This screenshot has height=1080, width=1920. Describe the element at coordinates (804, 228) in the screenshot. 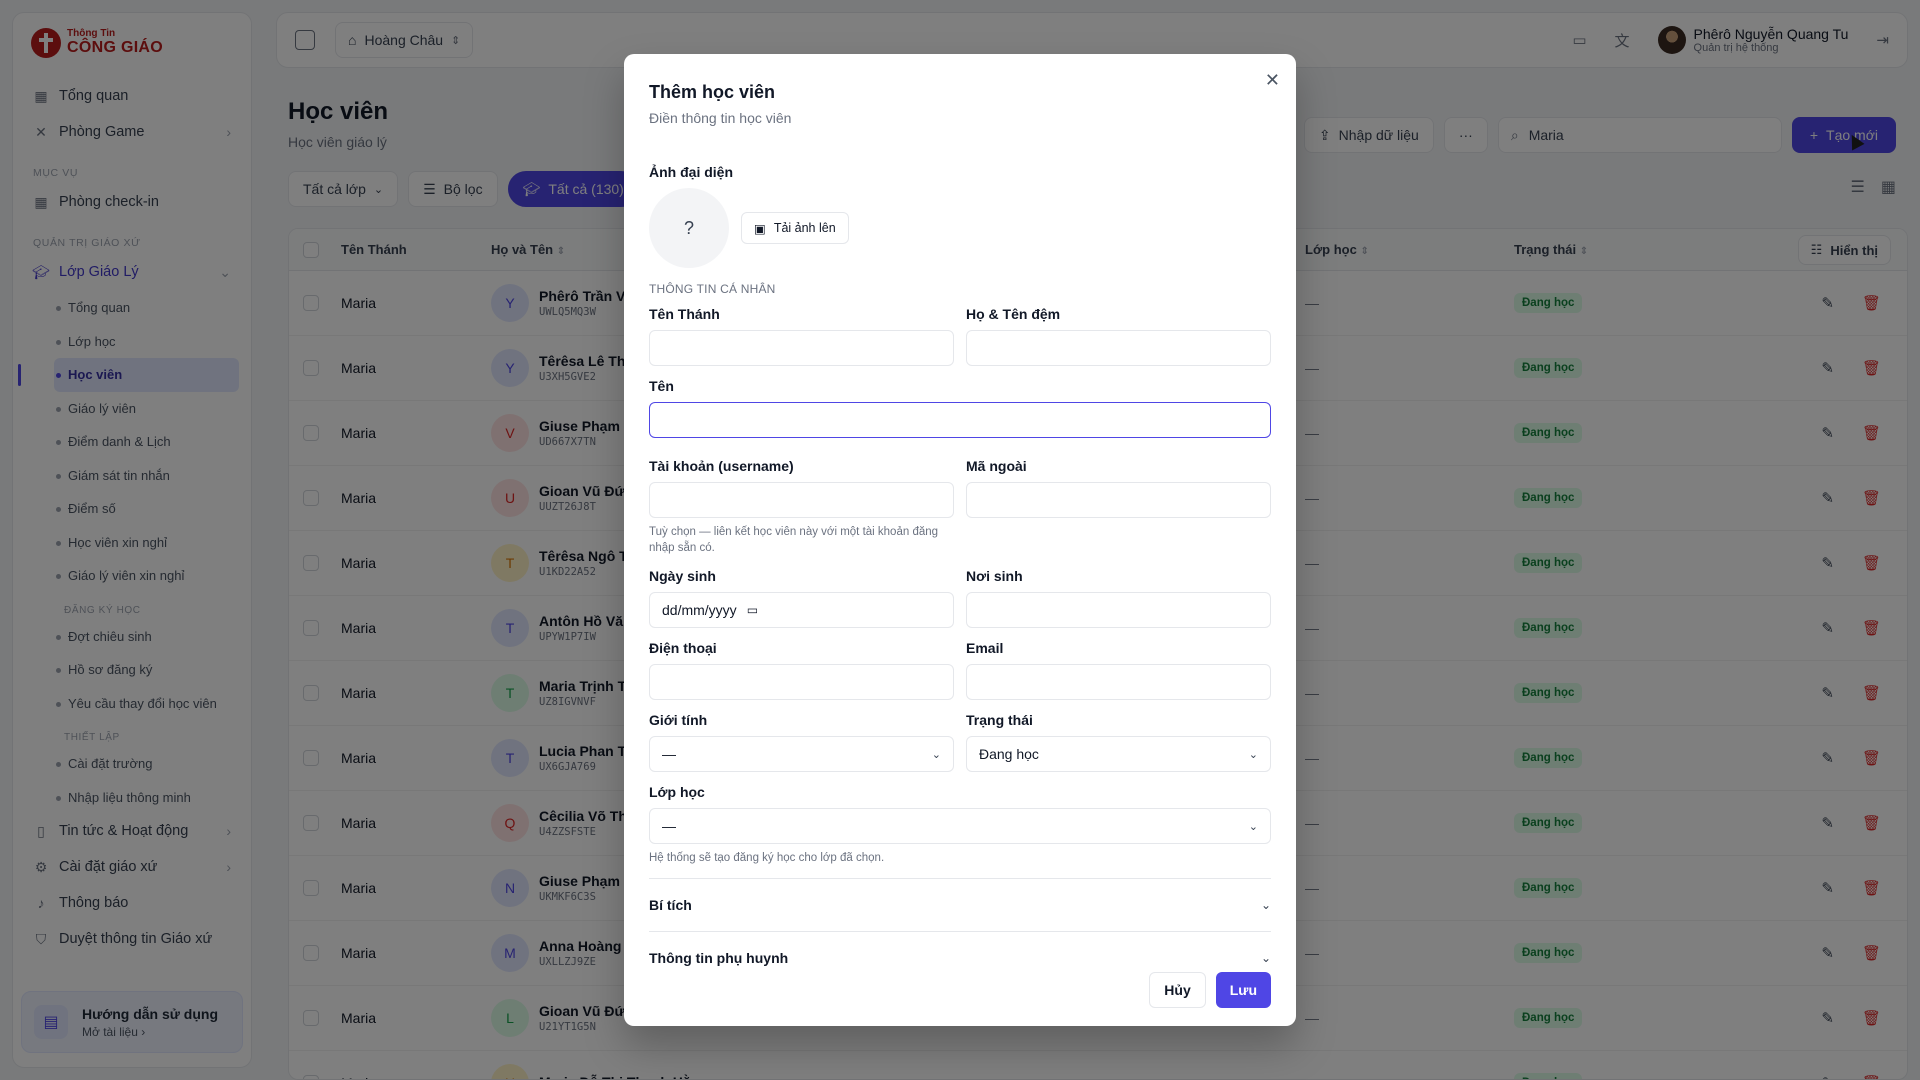

I see `upload-label: Tải ảnh lên` at that location.